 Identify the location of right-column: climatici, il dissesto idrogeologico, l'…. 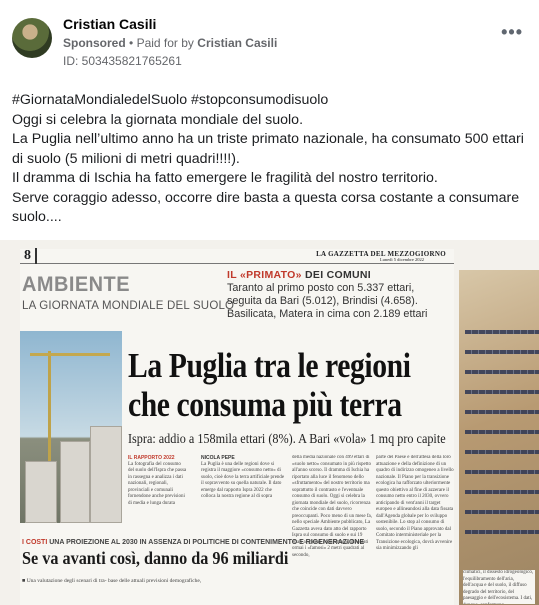
(499, 587).